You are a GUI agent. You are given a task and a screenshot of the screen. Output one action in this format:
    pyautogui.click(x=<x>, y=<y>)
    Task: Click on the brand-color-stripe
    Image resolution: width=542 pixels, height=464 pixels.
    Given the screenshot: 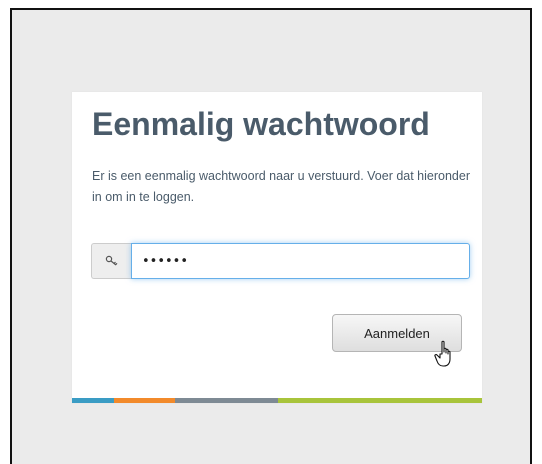 What is the action you would take?
    pyautogui.click(x=277, y=400)
    